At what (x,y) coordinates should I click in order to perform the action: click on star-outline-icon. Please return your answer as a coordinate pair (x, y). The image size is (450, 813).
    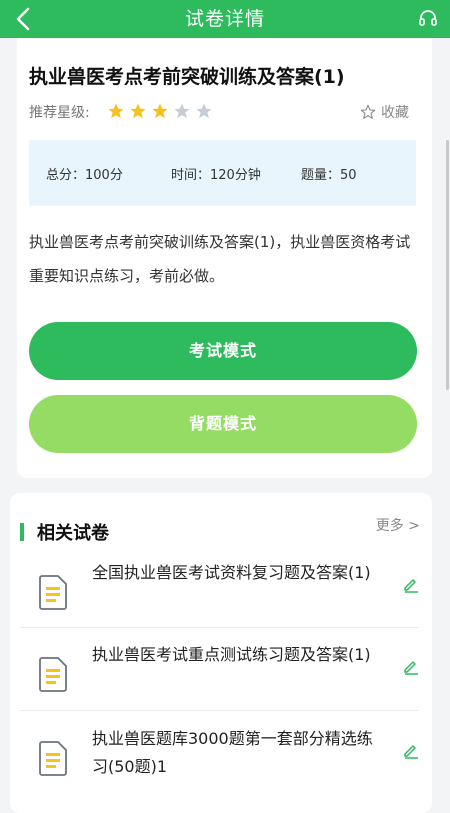
    Looking at the image, I should click on (368, 111).